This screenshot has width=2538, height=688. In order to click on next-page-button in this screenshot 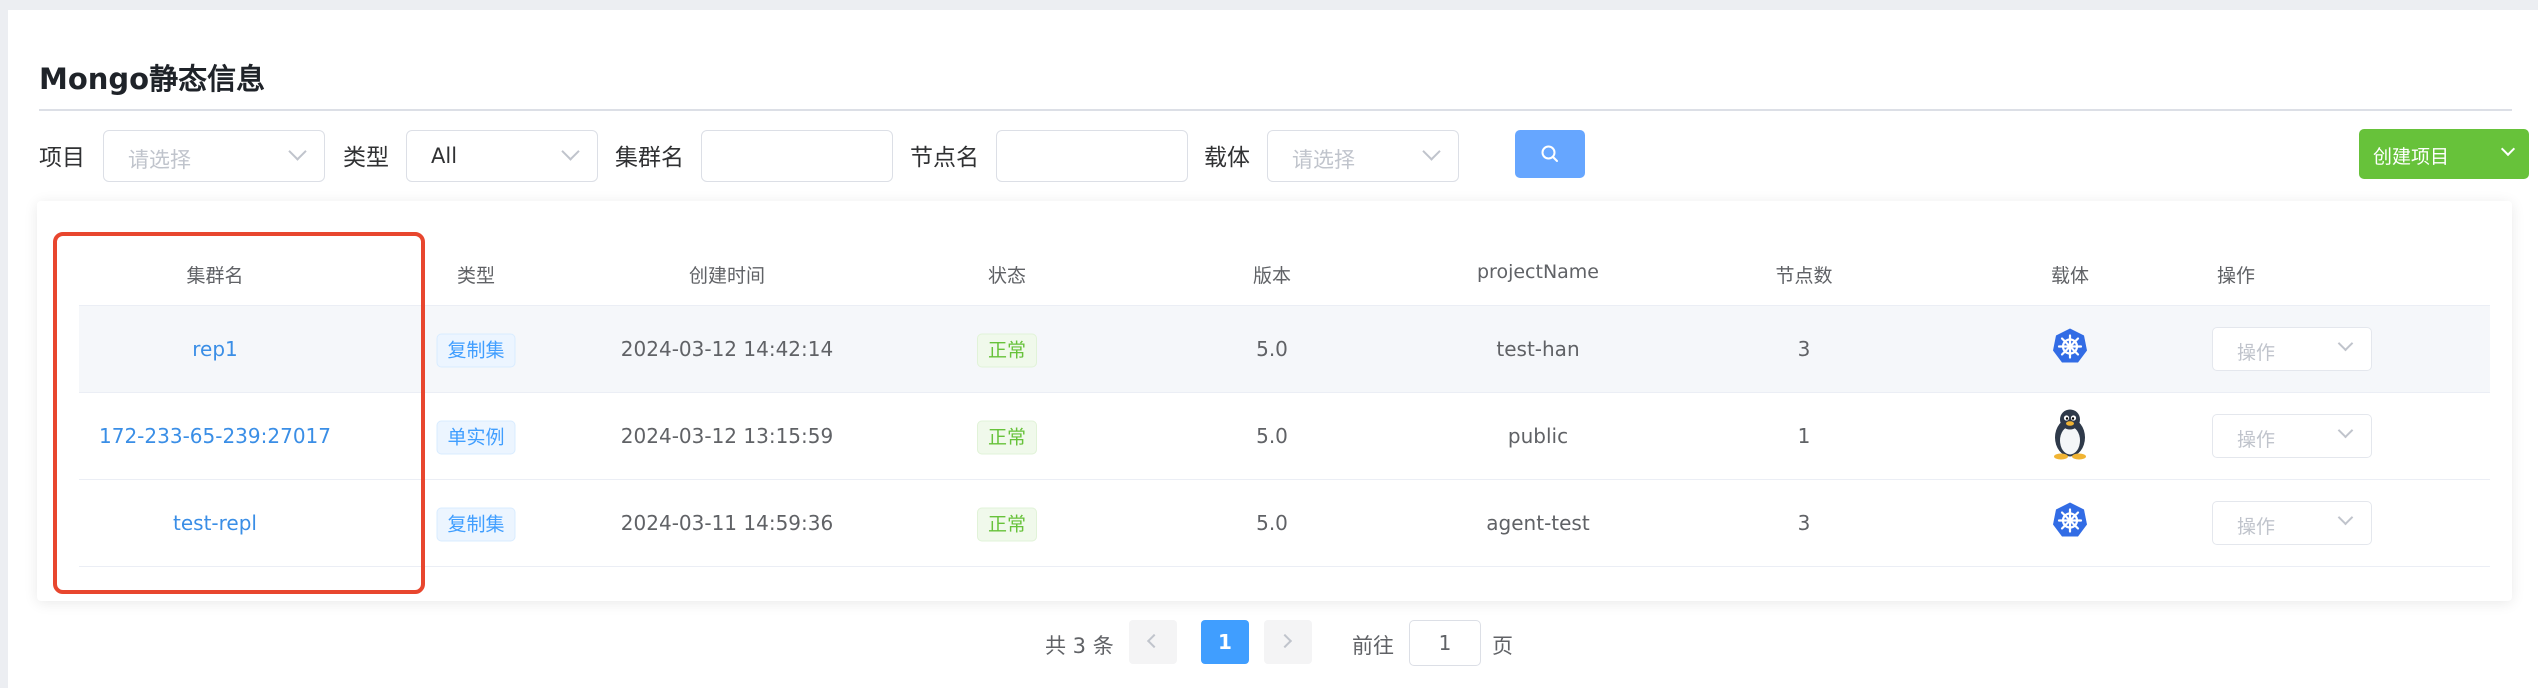, I will do `click(1288, 642)`.